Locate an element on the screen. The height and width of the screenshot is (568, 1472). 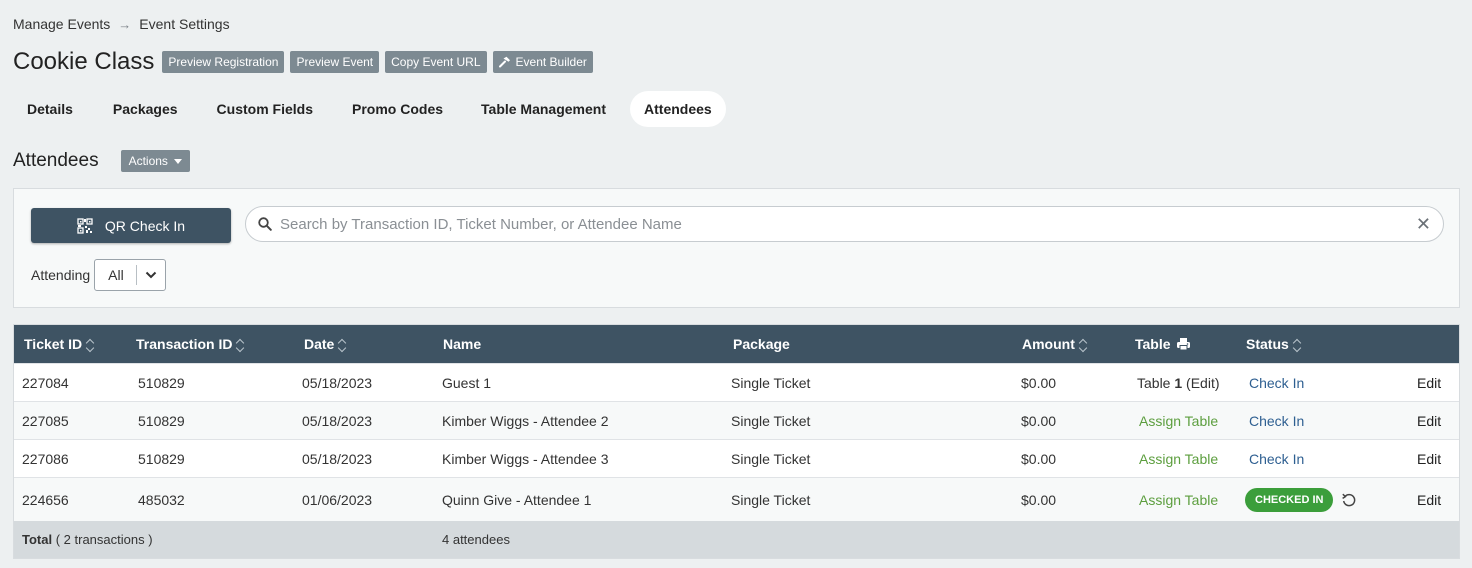
preview-registration-button: Preview Registration is located at coordinates (223, 62).